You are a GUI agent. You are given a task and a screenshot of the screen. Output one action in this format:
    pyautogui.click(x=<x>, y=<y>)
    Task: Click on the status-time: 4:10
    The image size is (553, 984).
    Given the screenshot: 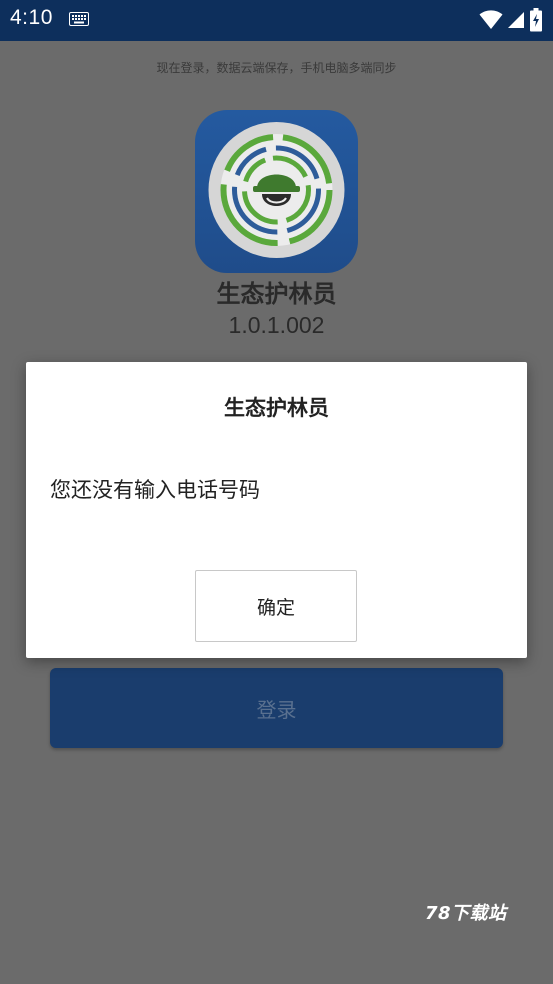 What is the action you would take?
    pyautogui.click(x=31, y=17)
    